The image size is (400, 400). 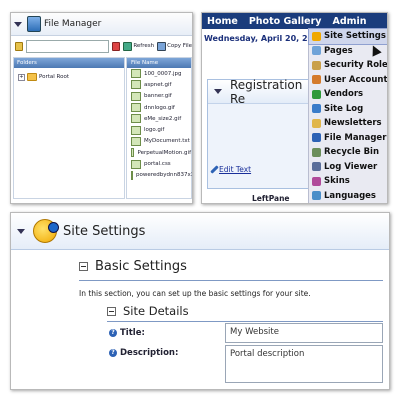 What do you see at coordinates (355, 137) in the screenshot?
I see `admin-menu-item-label: File Manager` at bounding box center [355, 137].